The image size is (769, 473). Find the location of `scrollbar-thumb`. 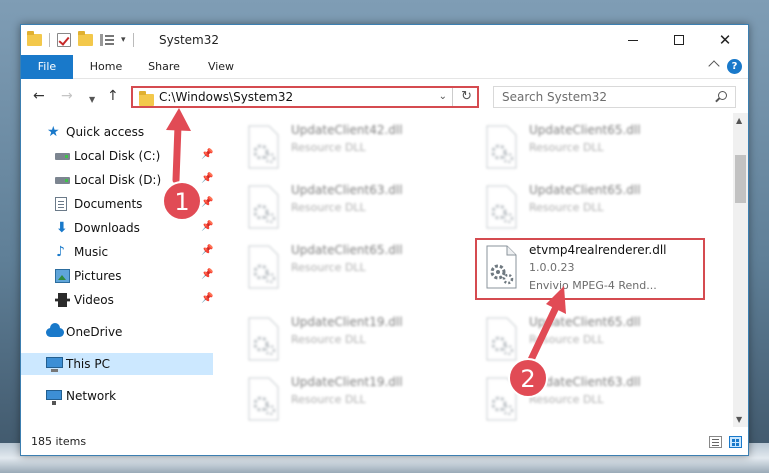

scrollbar-thumb is located at coordinates (740, 179).